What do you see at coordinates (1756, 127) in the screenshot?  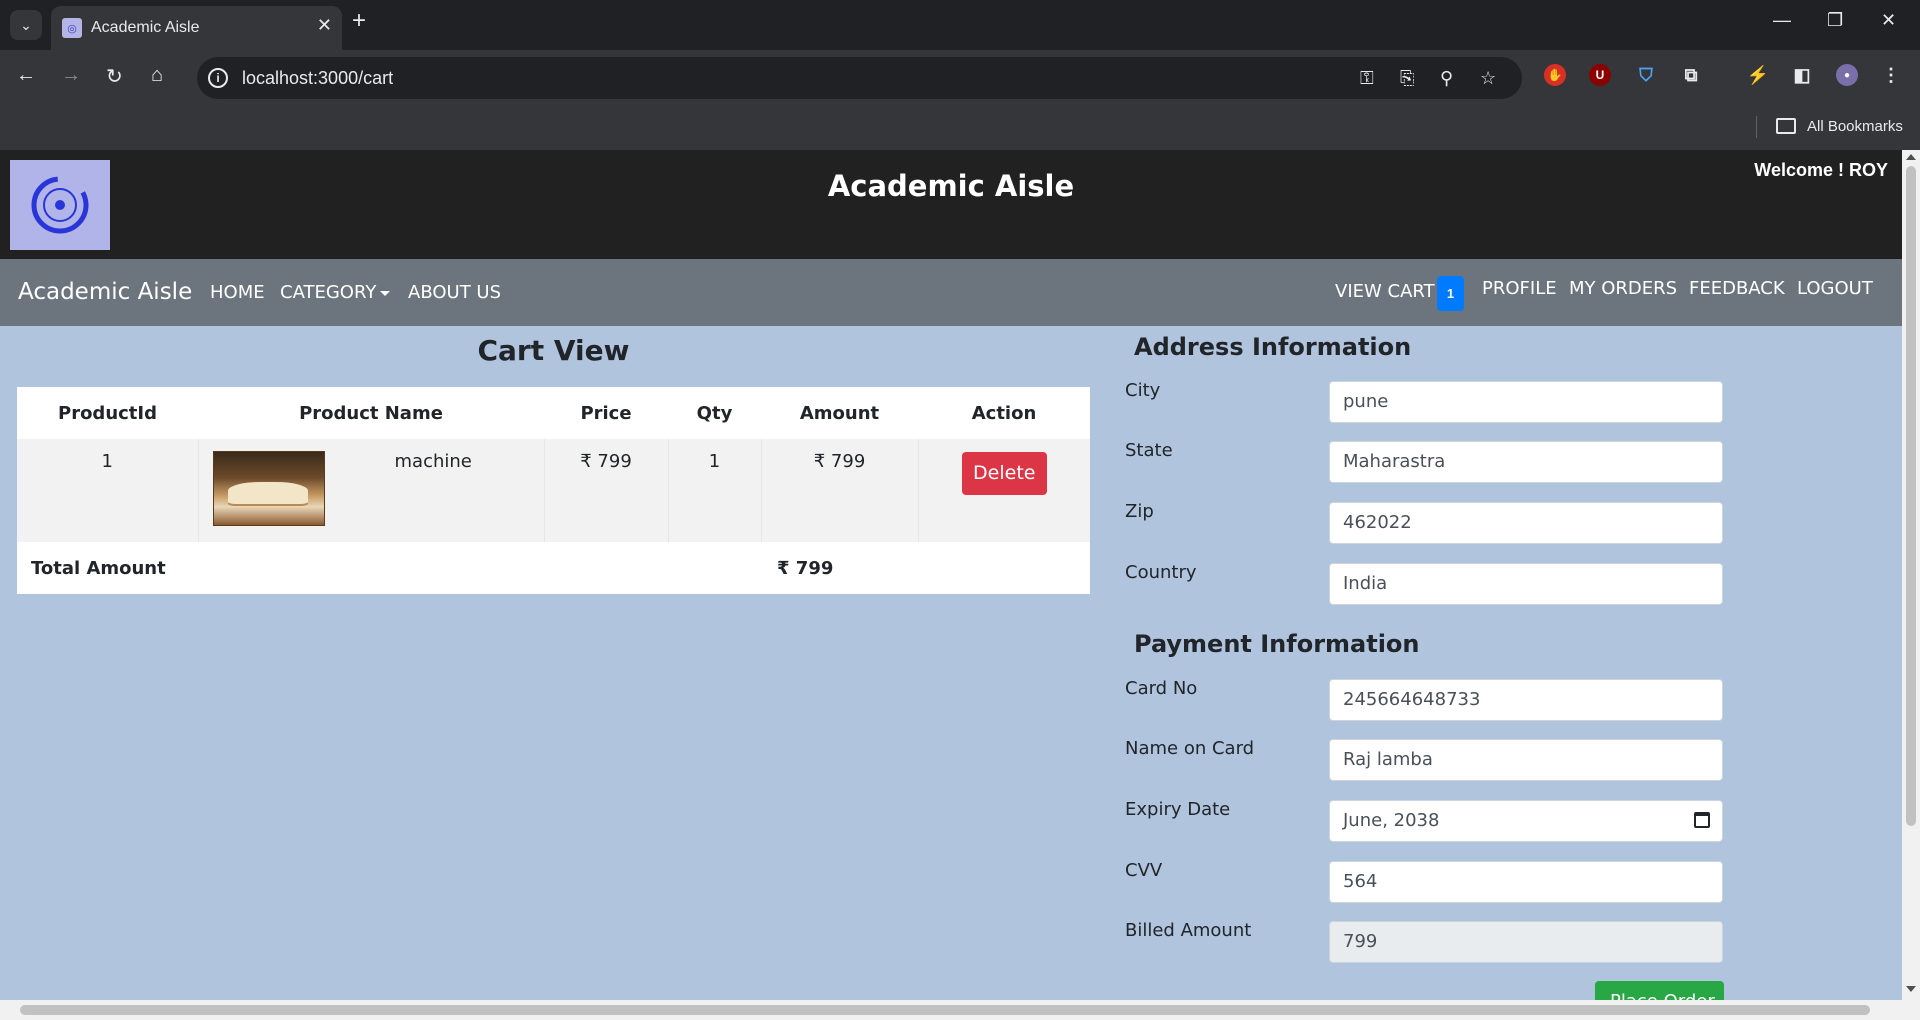 I see `bookmarks-divider` at bounding box center [1756, 127].